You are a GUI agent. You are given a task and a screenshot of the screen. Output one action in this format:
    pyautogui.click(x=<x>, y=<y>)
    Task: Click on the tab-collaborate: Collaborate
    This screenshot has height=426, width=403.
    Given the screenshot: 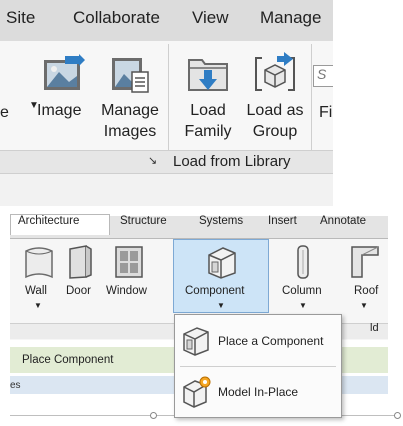 What is the action you would take?
    pyautogui.click(x=116, y=18)
    